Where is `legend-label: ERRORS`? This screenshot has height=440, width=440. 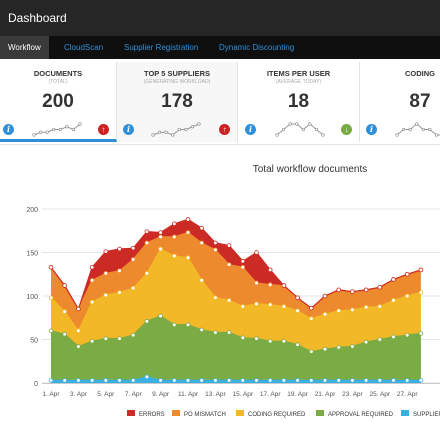 legend-label: ERRORS is located at coordinates (152, 415).